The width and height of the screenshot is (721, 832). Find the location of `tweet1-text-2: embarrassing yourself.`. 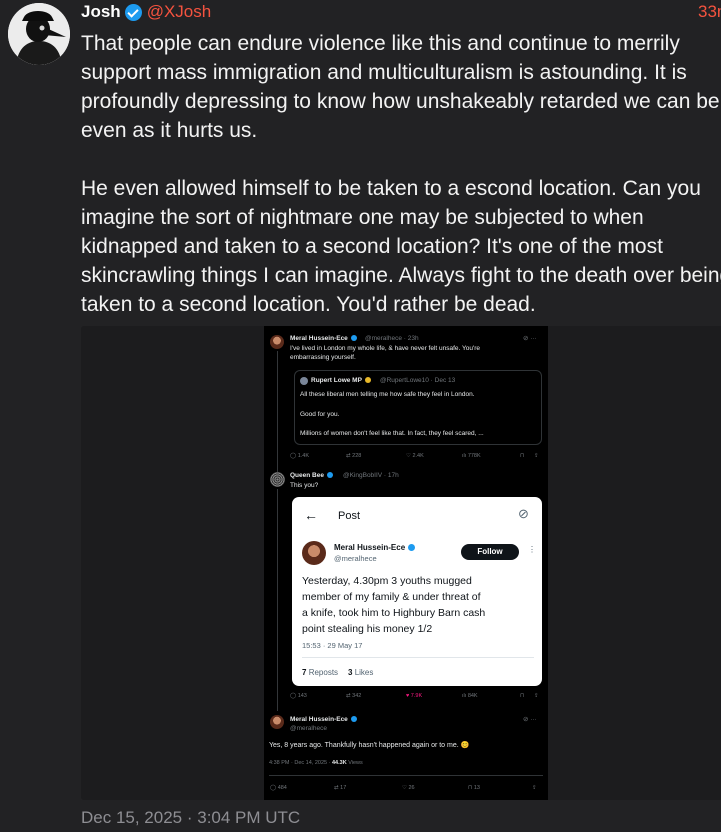

tweet1-text-2: embarrassing yourself. is located at coordinates (323, 357).